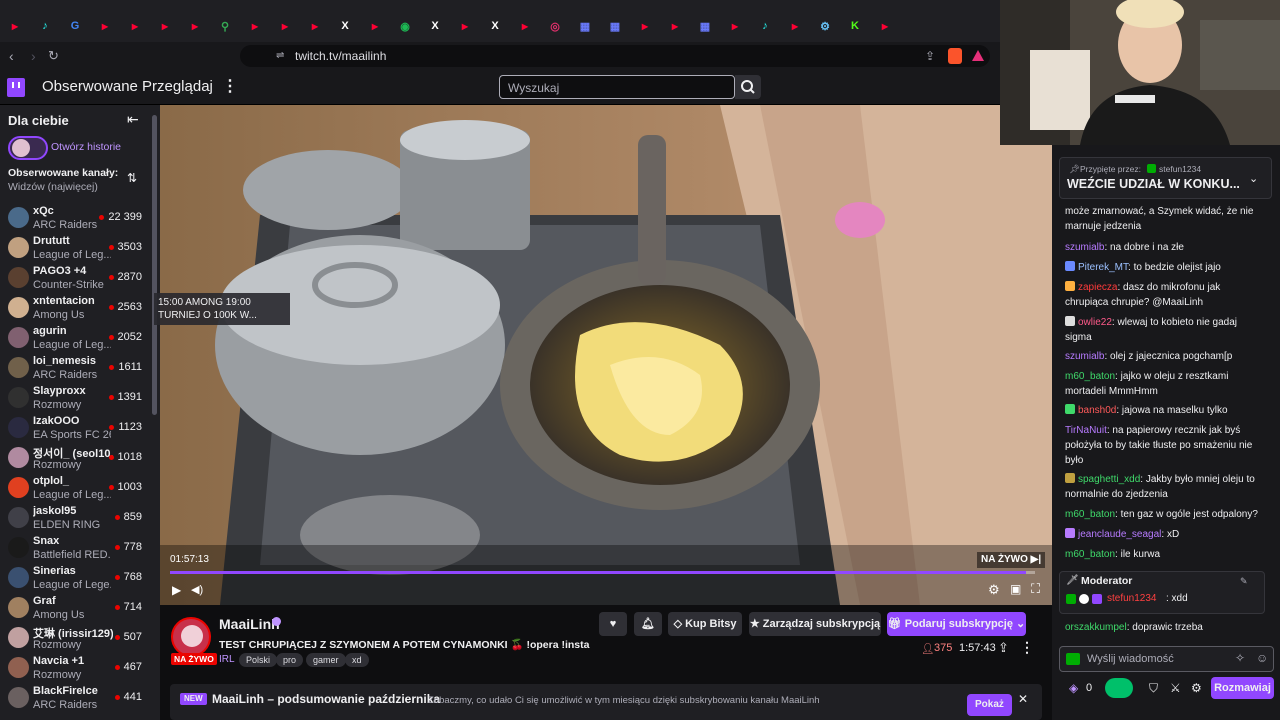  Describe the element at coordinates (75, 578) in the screenshot. I see `sidebar-channel: Sinerias League of Lege... 768` at that location.